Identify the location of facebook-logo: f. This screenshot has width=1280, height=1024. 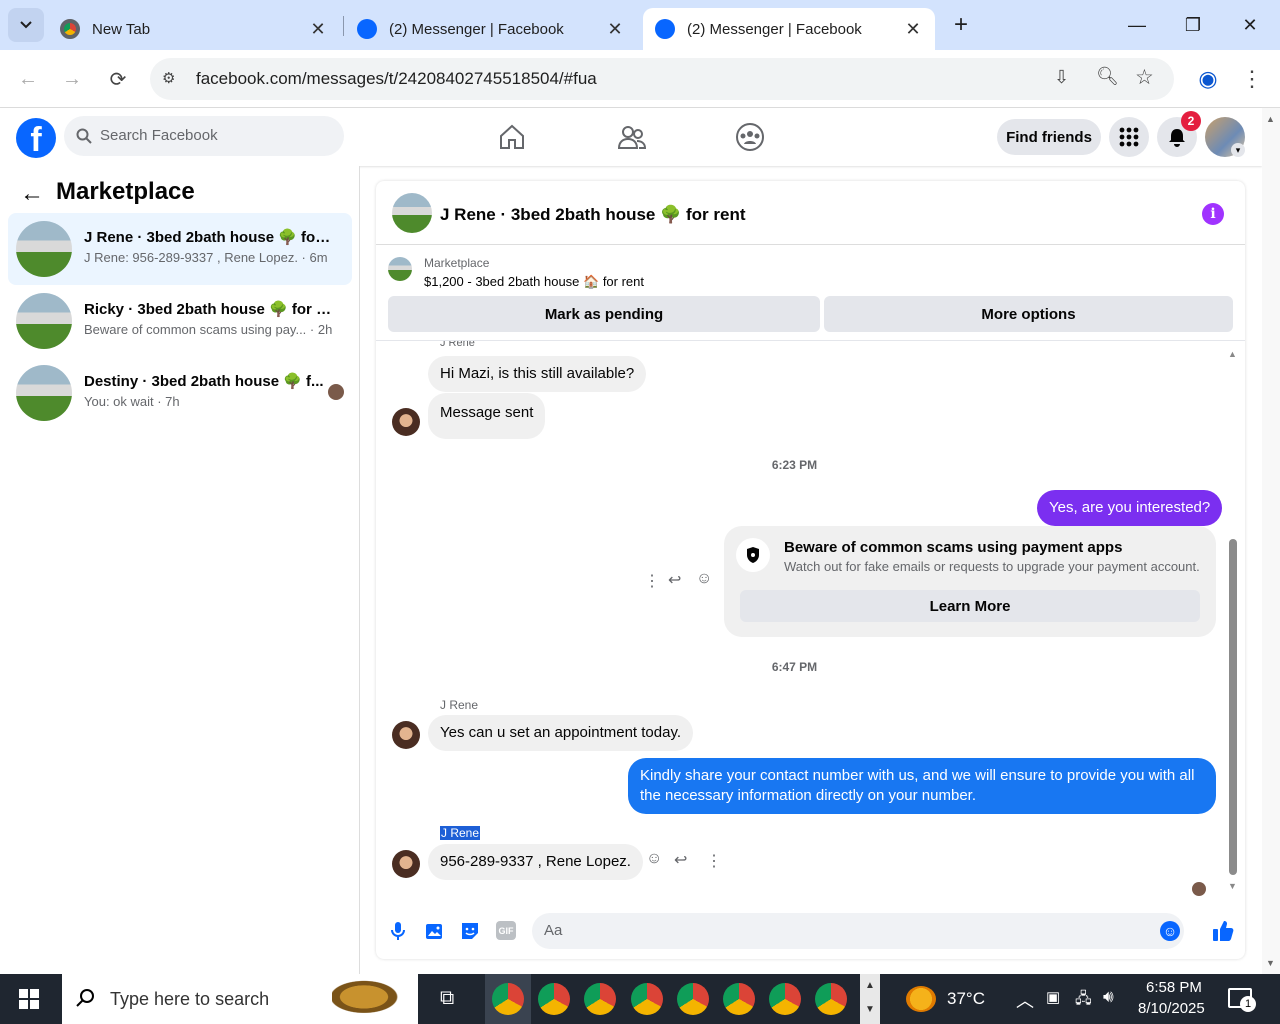
(36, 138).